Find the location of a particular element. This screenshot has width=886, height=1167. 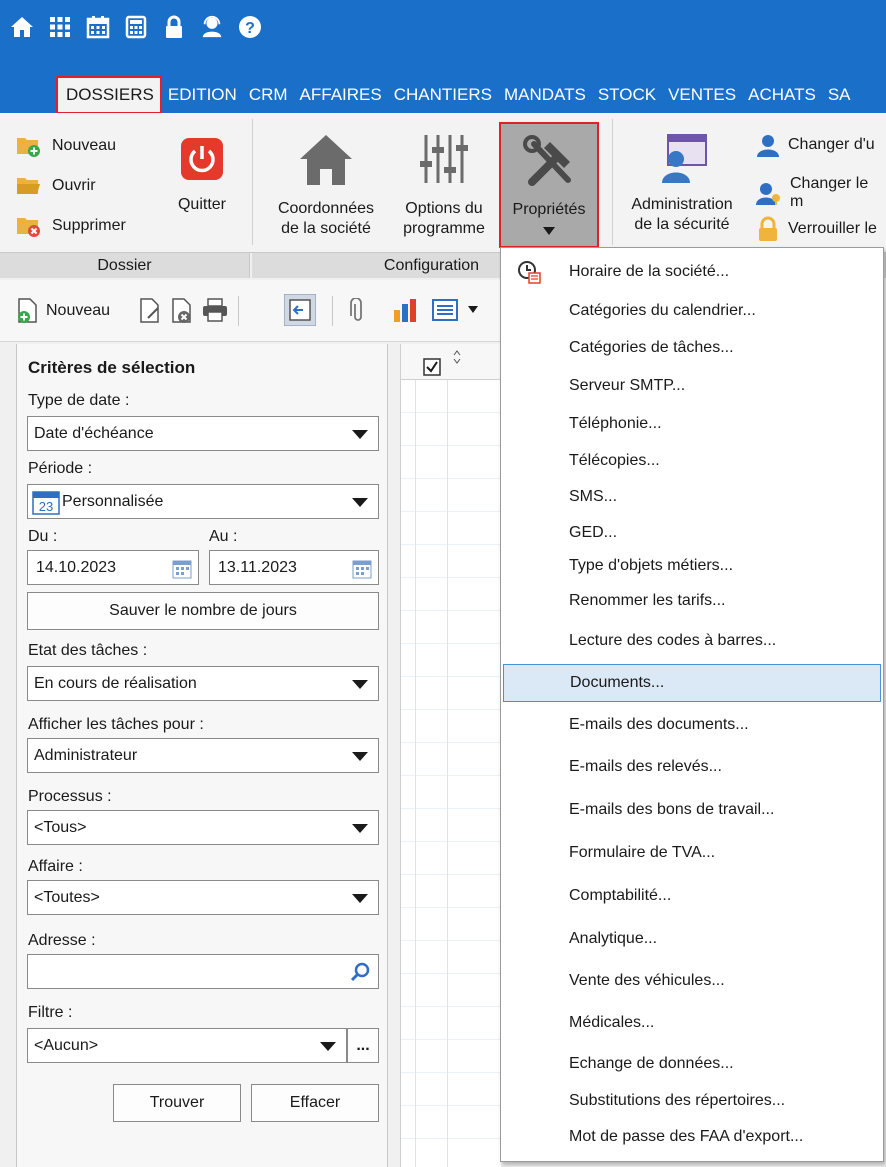

lock-icon is located at coordinates (174, 27).